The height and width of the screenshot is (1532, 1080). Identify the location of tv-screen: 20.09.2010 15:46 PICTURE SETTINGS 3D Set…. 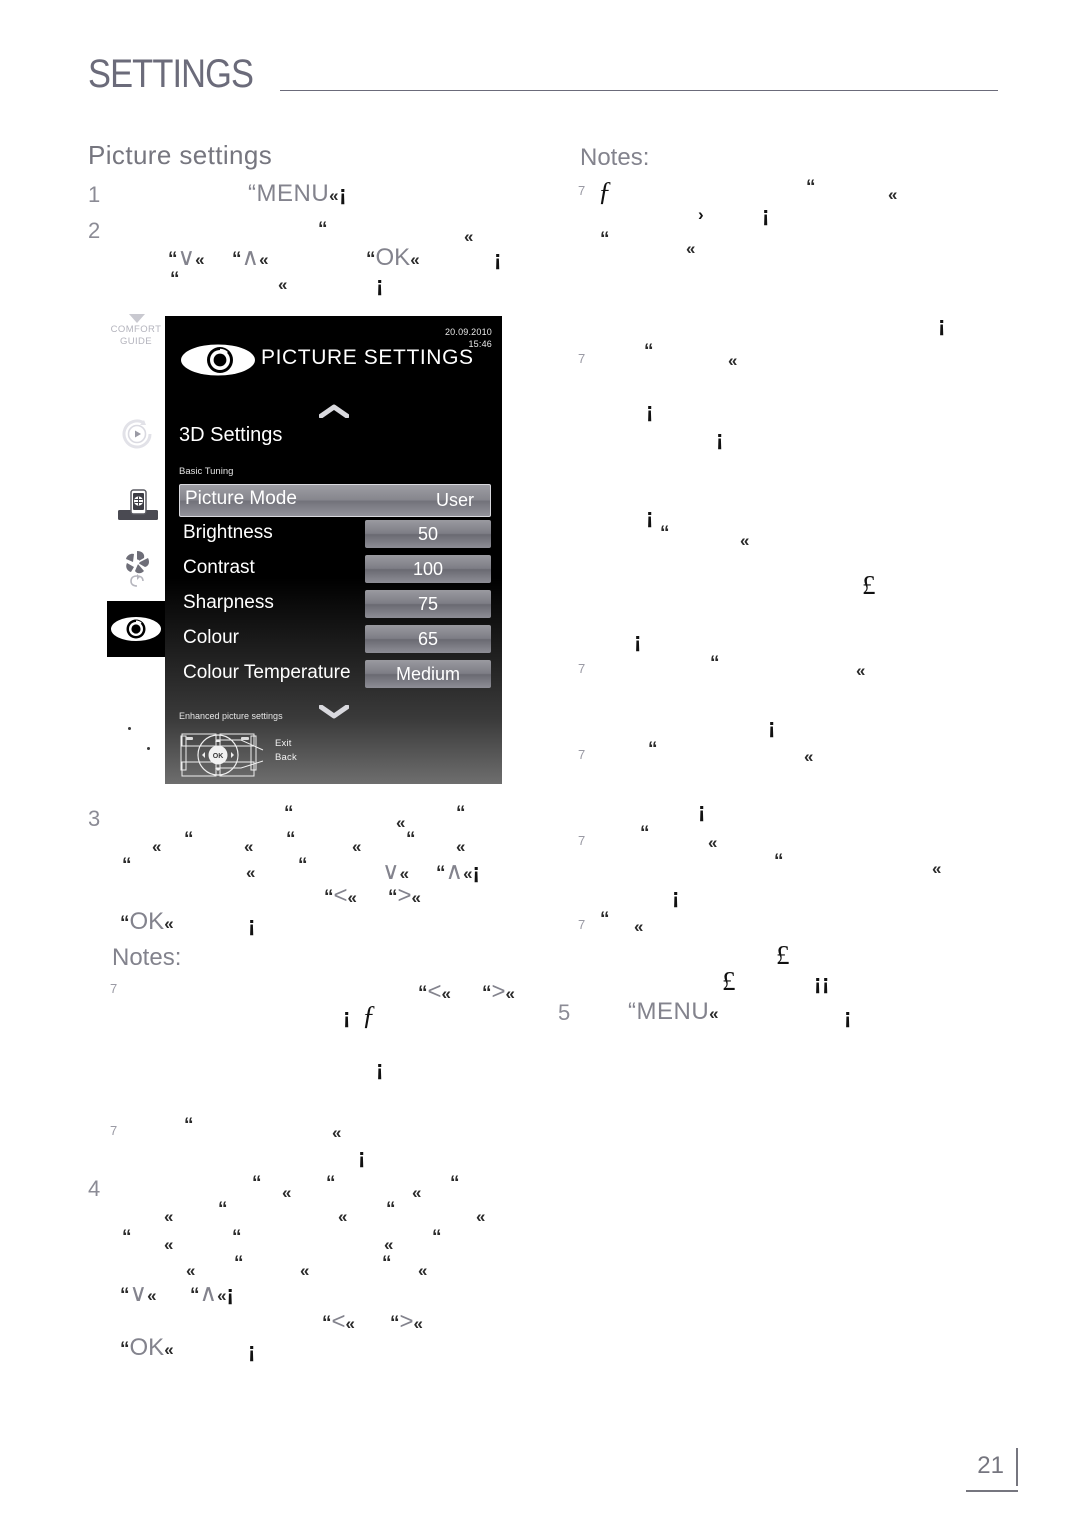
(333, 550).